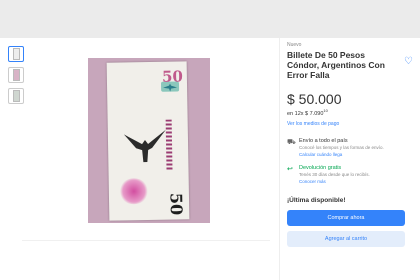 This screenshot has height=280, width=420. What do you see at coordinates (176, 204) in the screenshot?
I see `banknote-denomination-bottom: 50` at bounding box center [176, 204].